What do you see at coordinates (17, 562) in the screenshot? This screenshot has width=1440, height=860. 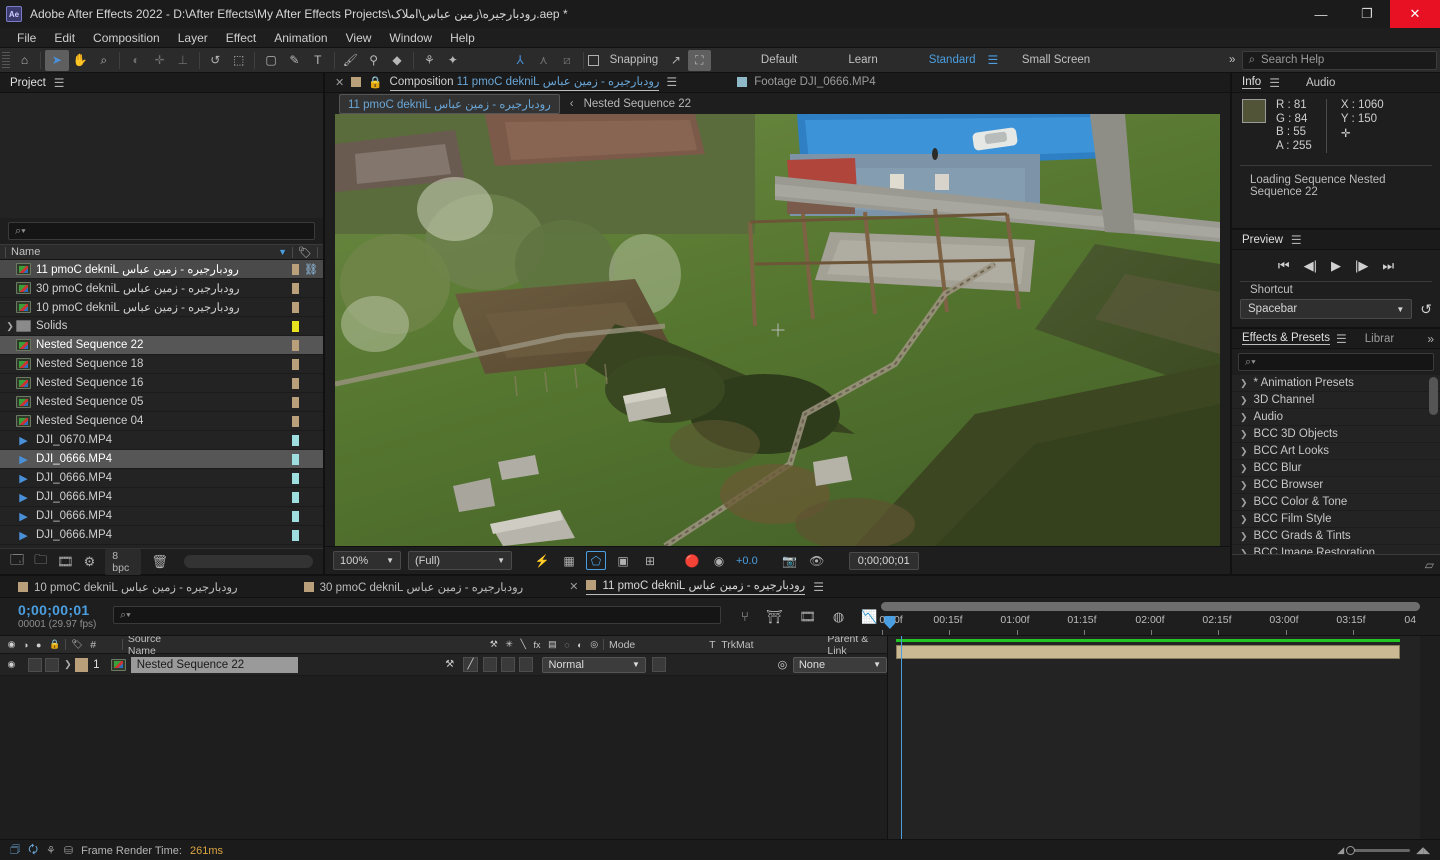 I see `new-comp-icon: 🗔` at bounding box center [17, 562].